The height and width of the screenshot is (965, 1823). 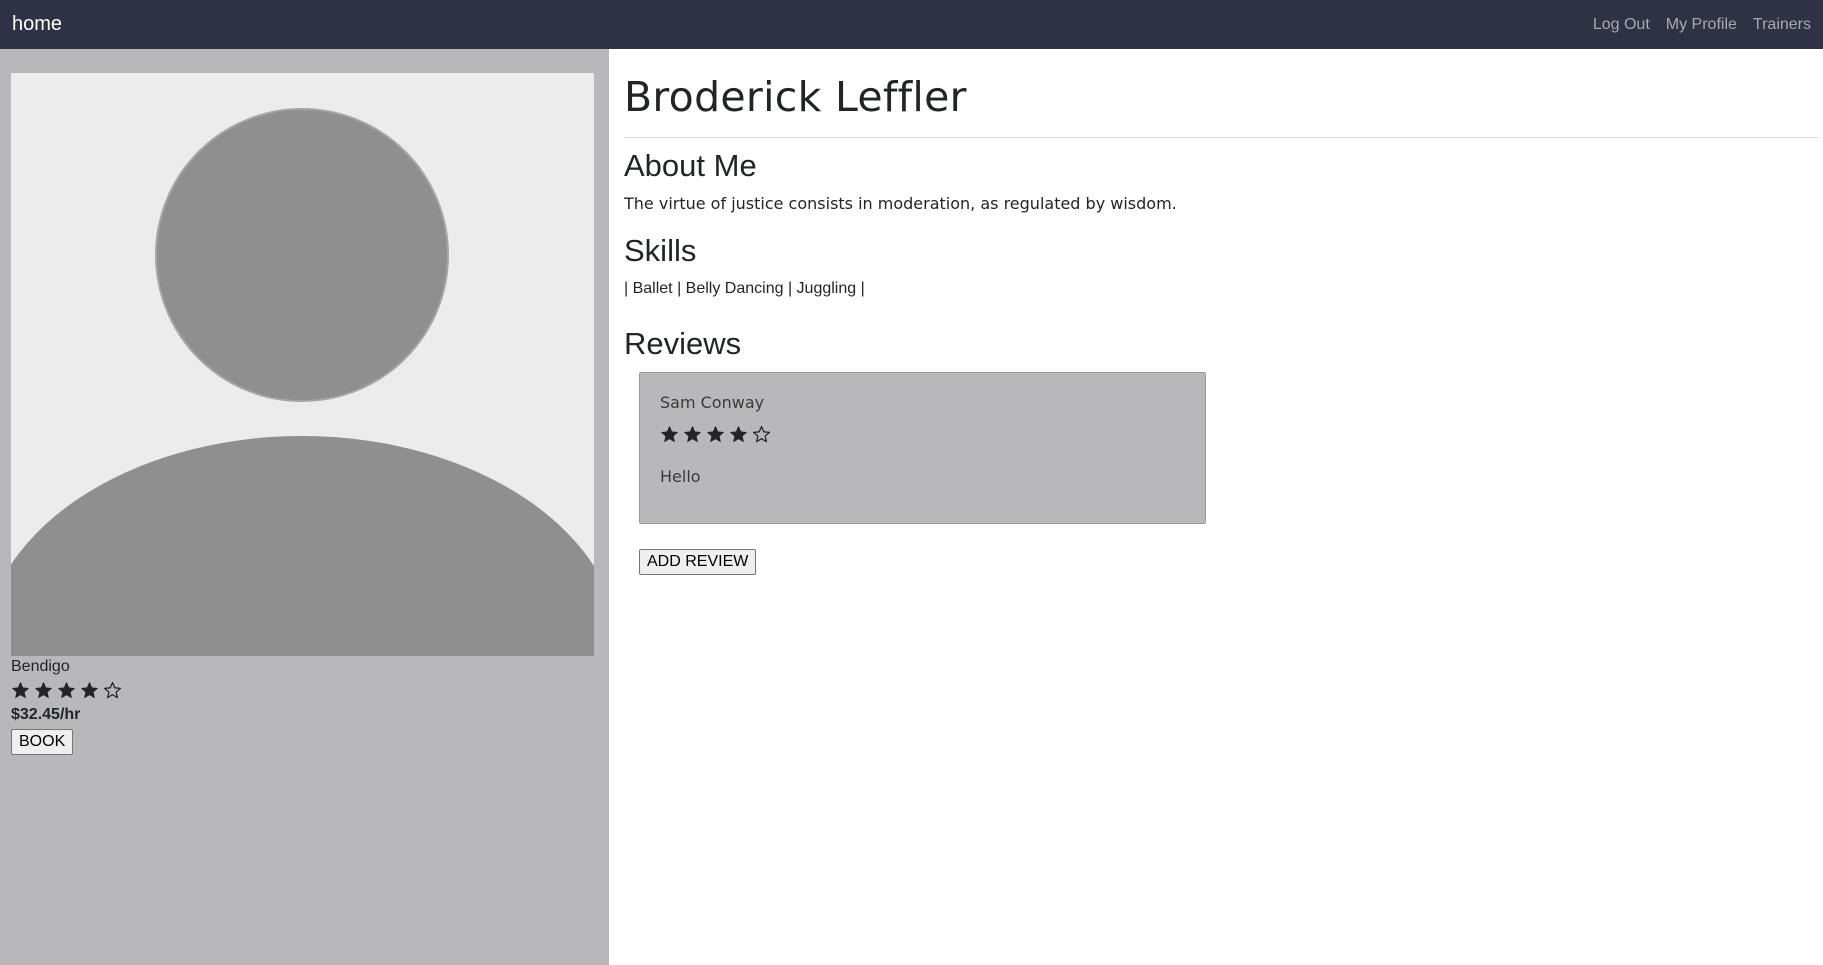 I want to click on nav-my-profile: My Profile, so click(x=1701, y=25).